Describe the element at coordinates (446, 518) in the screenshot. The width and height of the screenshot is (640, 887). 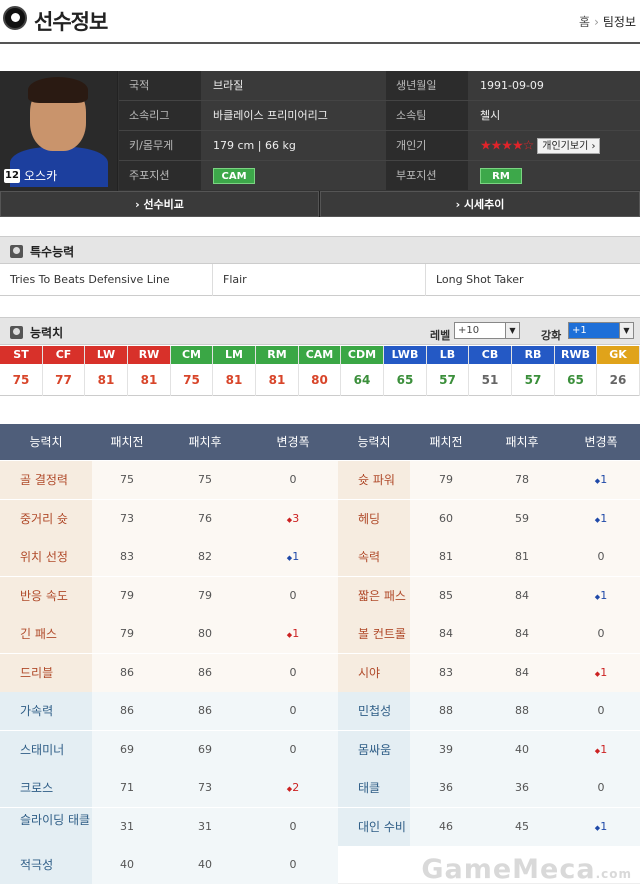
I see `stat-before: 60` at that location.